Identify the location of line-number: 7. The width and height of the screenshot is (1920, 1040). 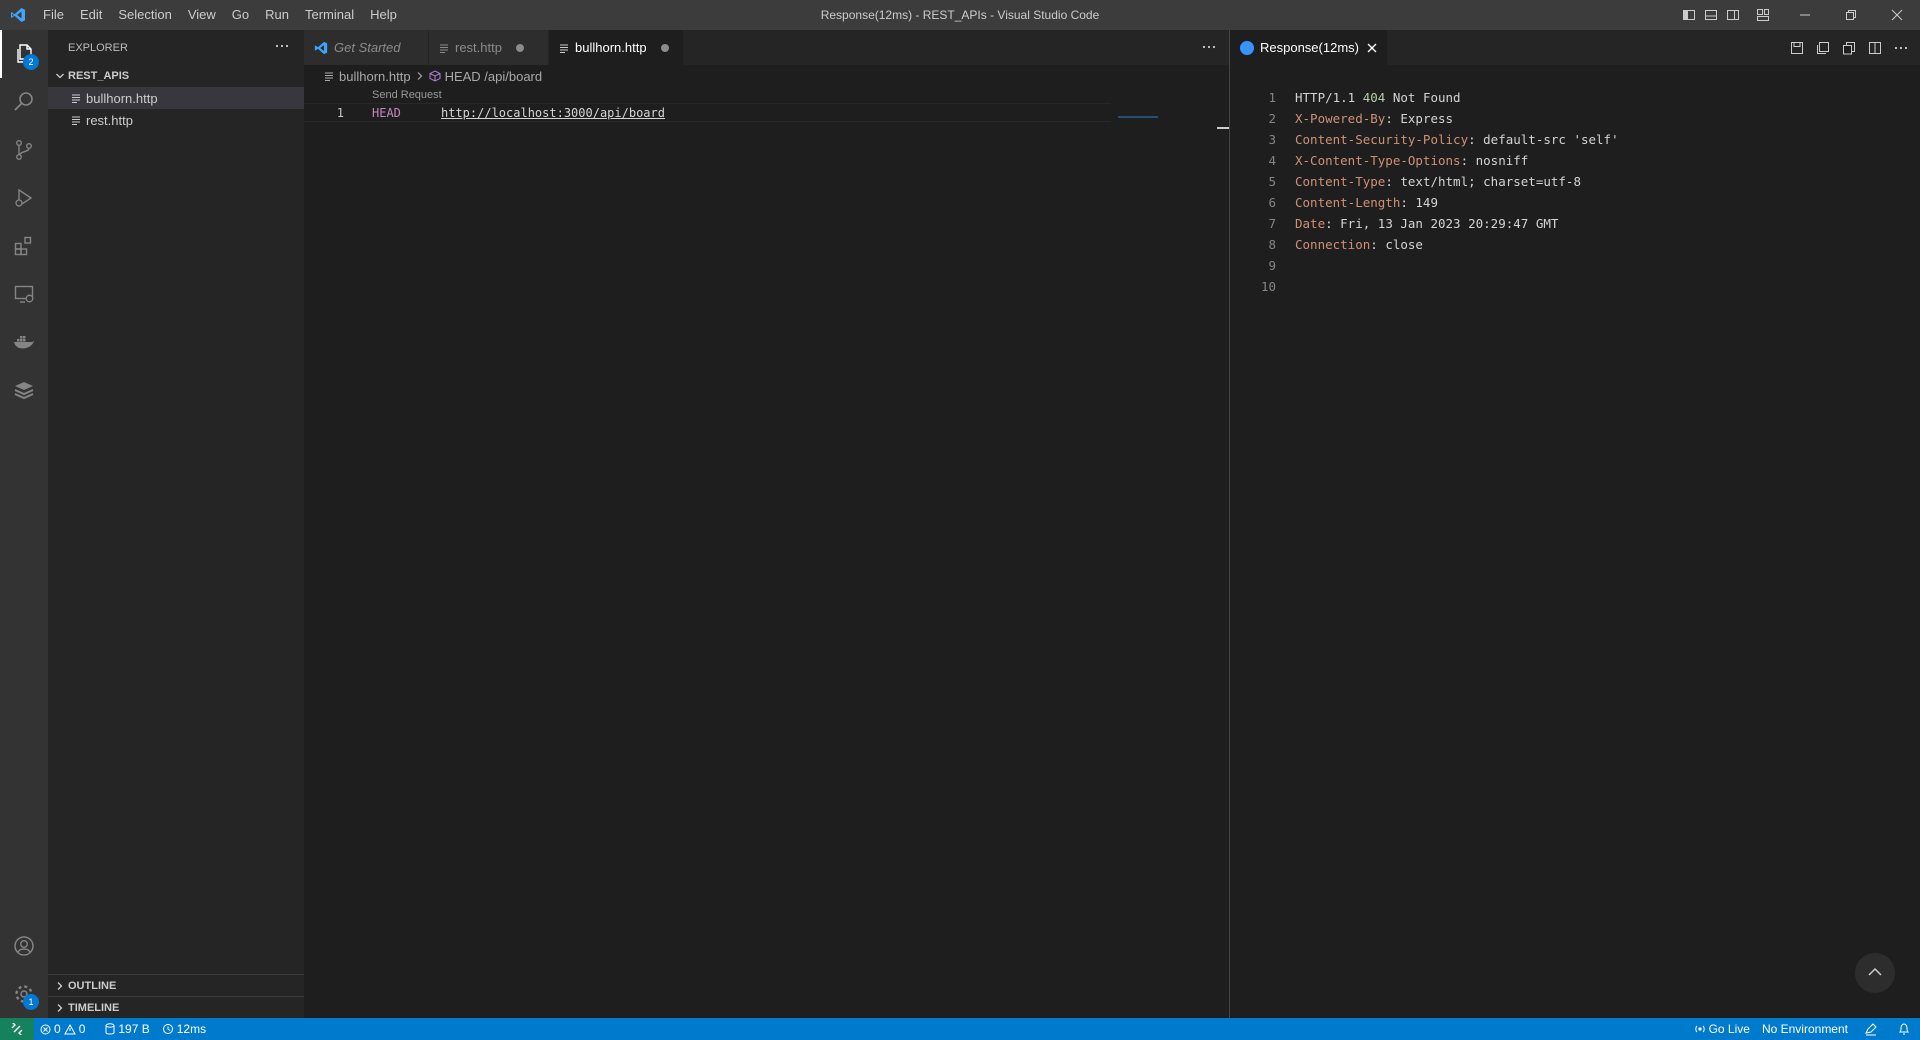
(1272, 223).